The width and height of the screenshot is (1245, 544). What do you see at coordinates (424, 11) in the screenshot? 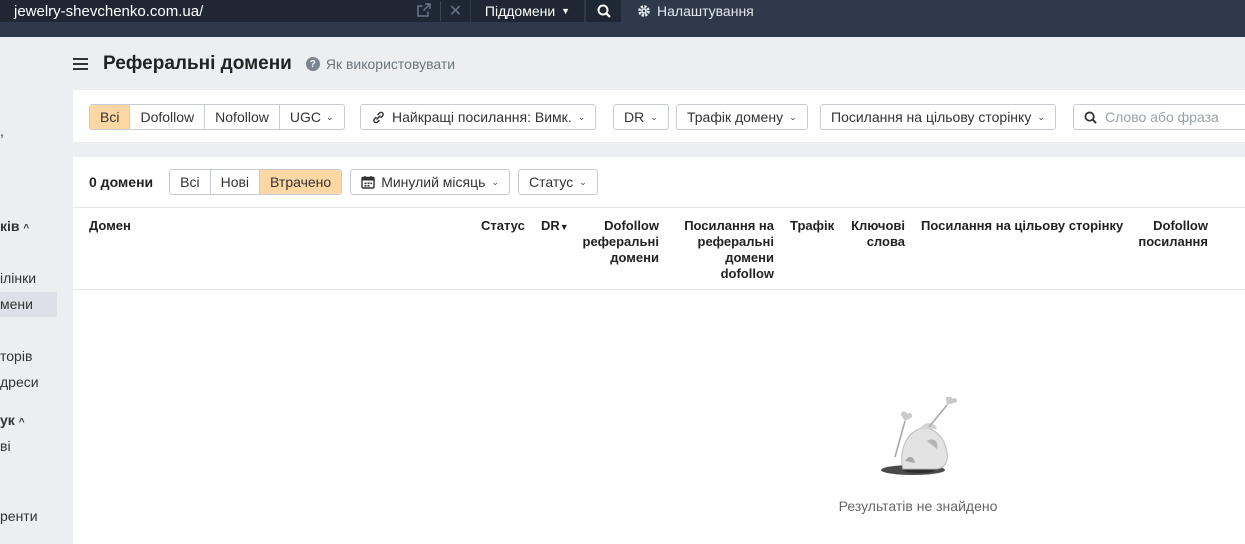
I see `external-link-icon` at bounding box center [424, 11].